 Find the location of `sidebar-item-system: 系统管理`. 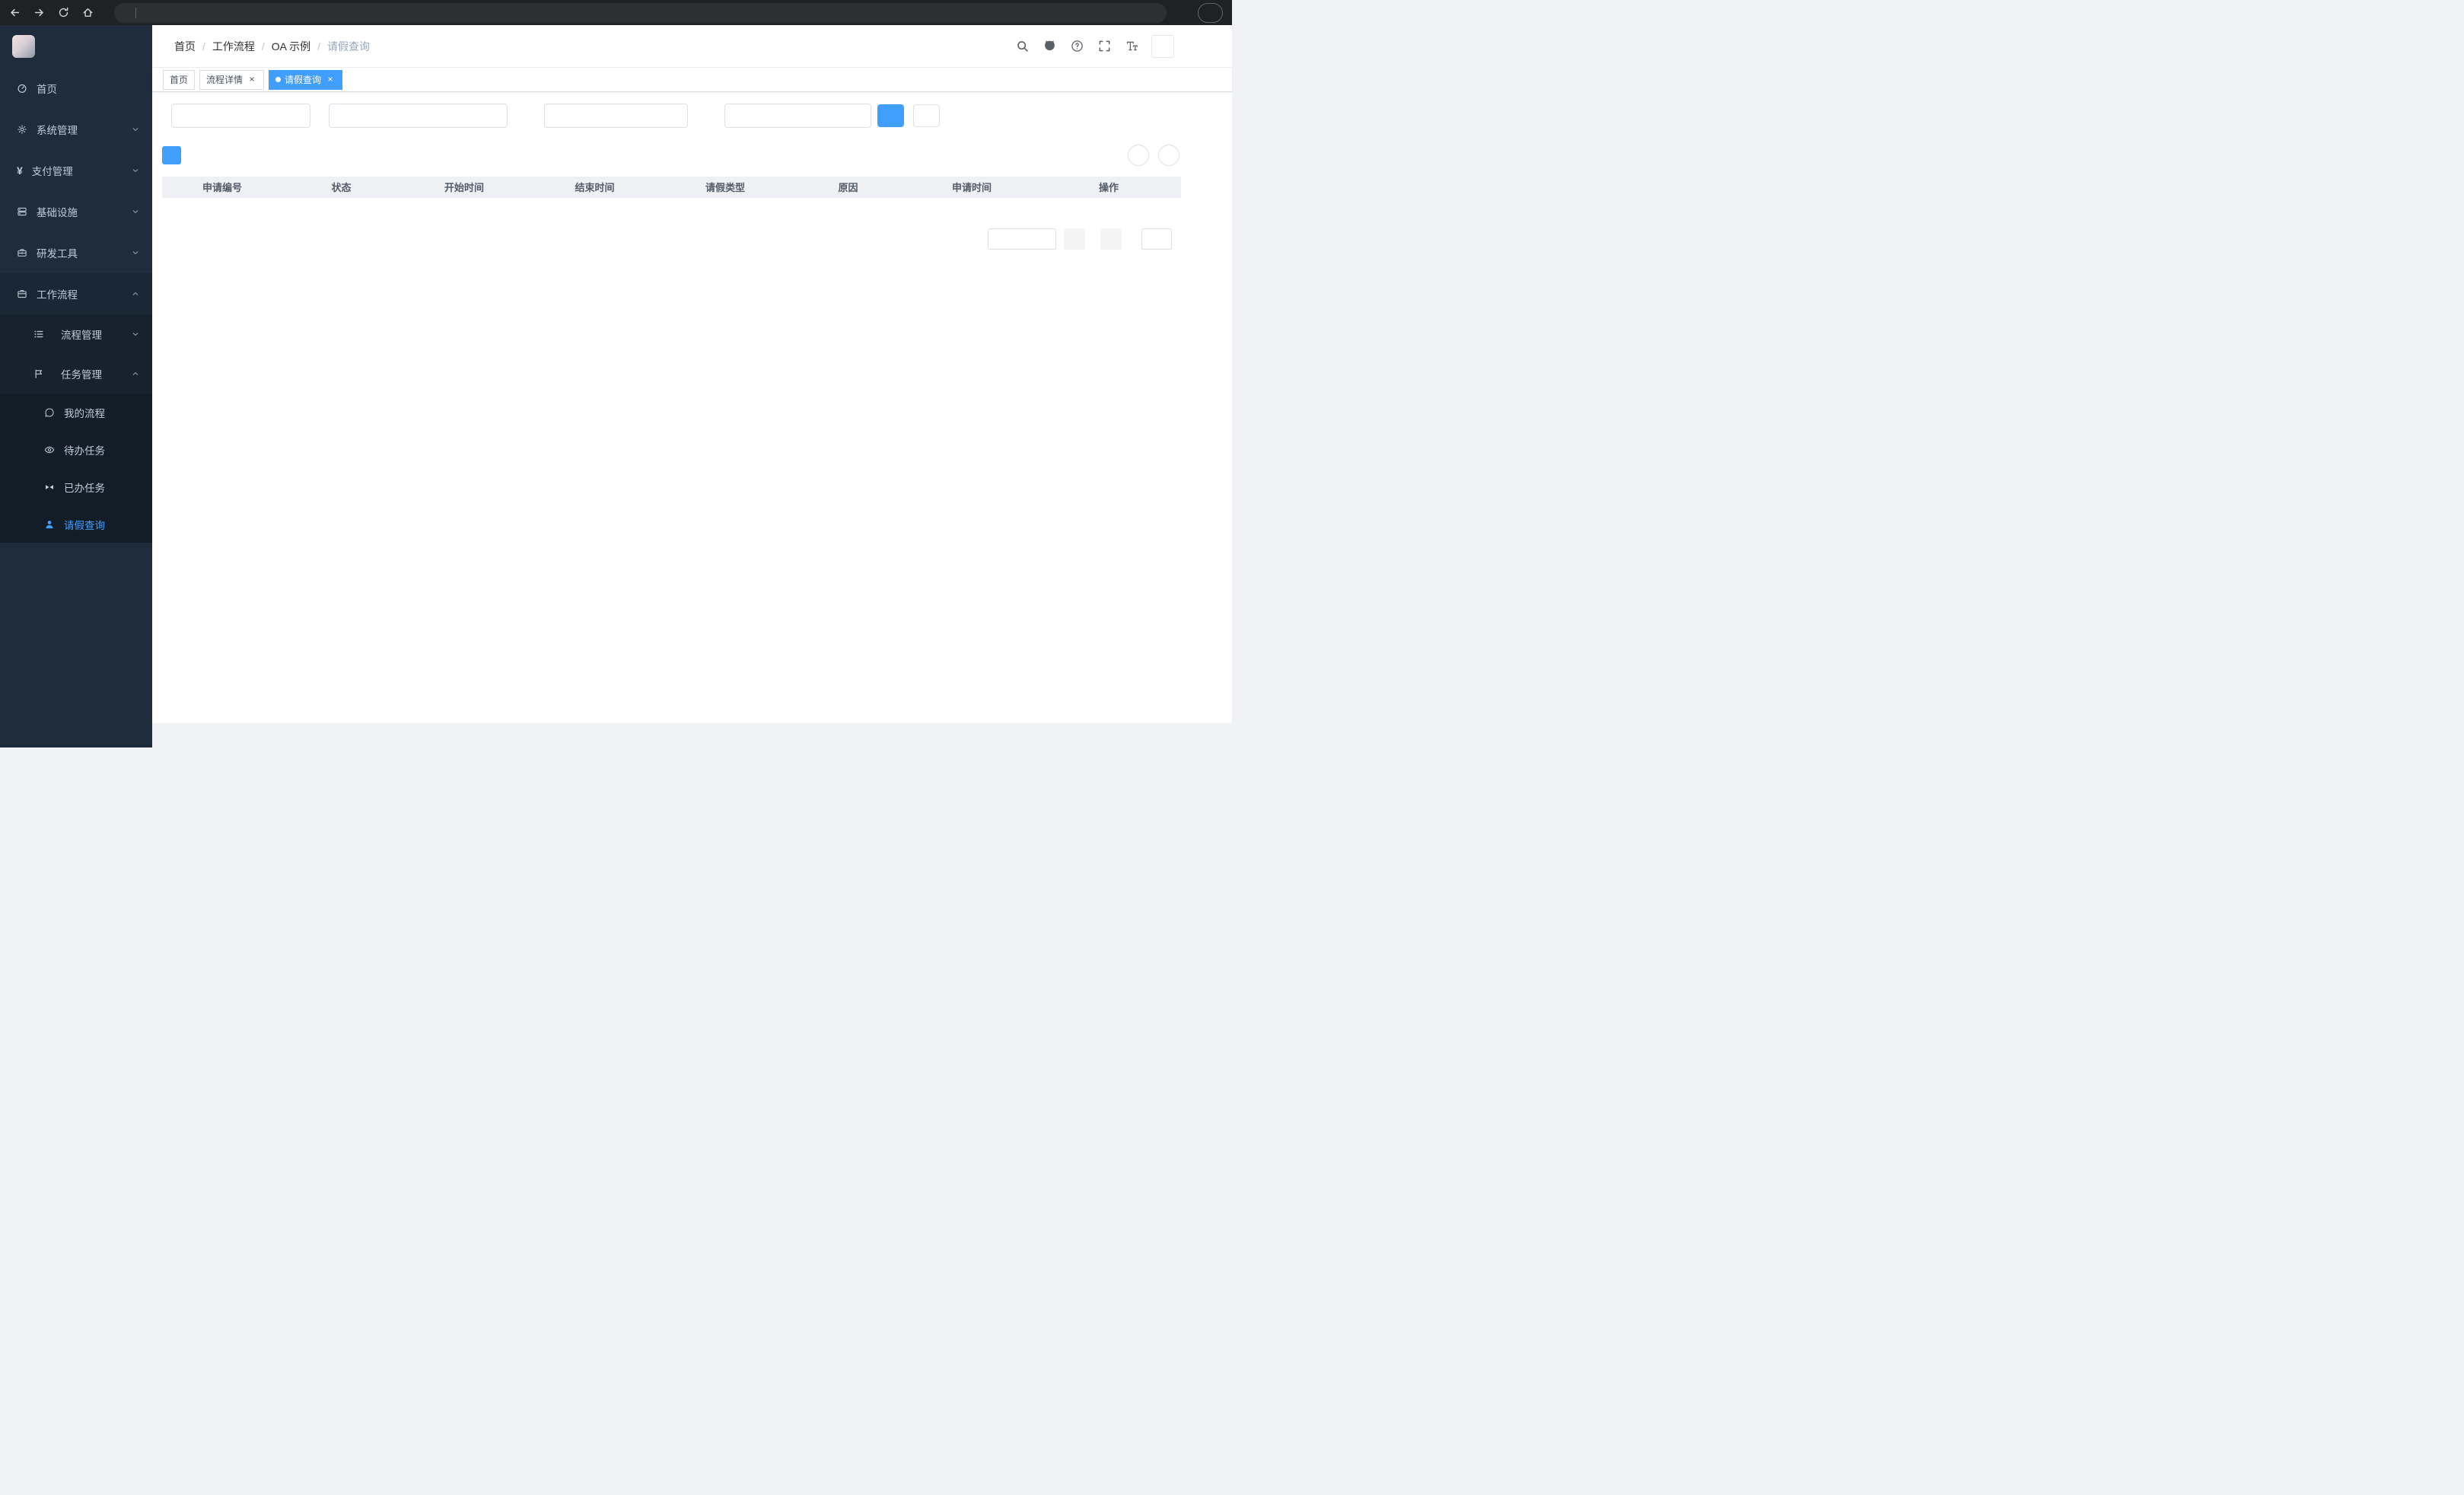

sidebar-item-system: 系统管理 is located at coordinates (76, 129).